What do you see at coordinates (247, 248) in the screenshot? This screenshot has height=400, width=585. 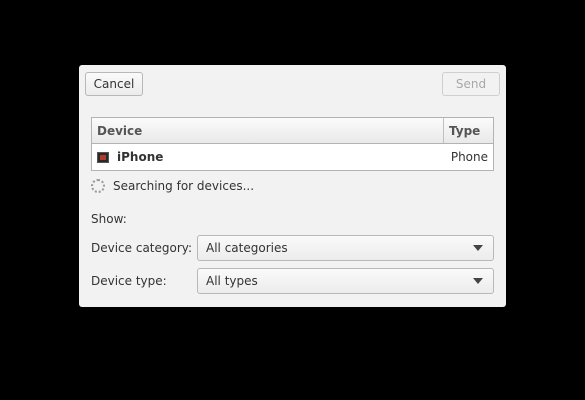 I see `device-category-value: All categories` at bounding box center [247, 248].